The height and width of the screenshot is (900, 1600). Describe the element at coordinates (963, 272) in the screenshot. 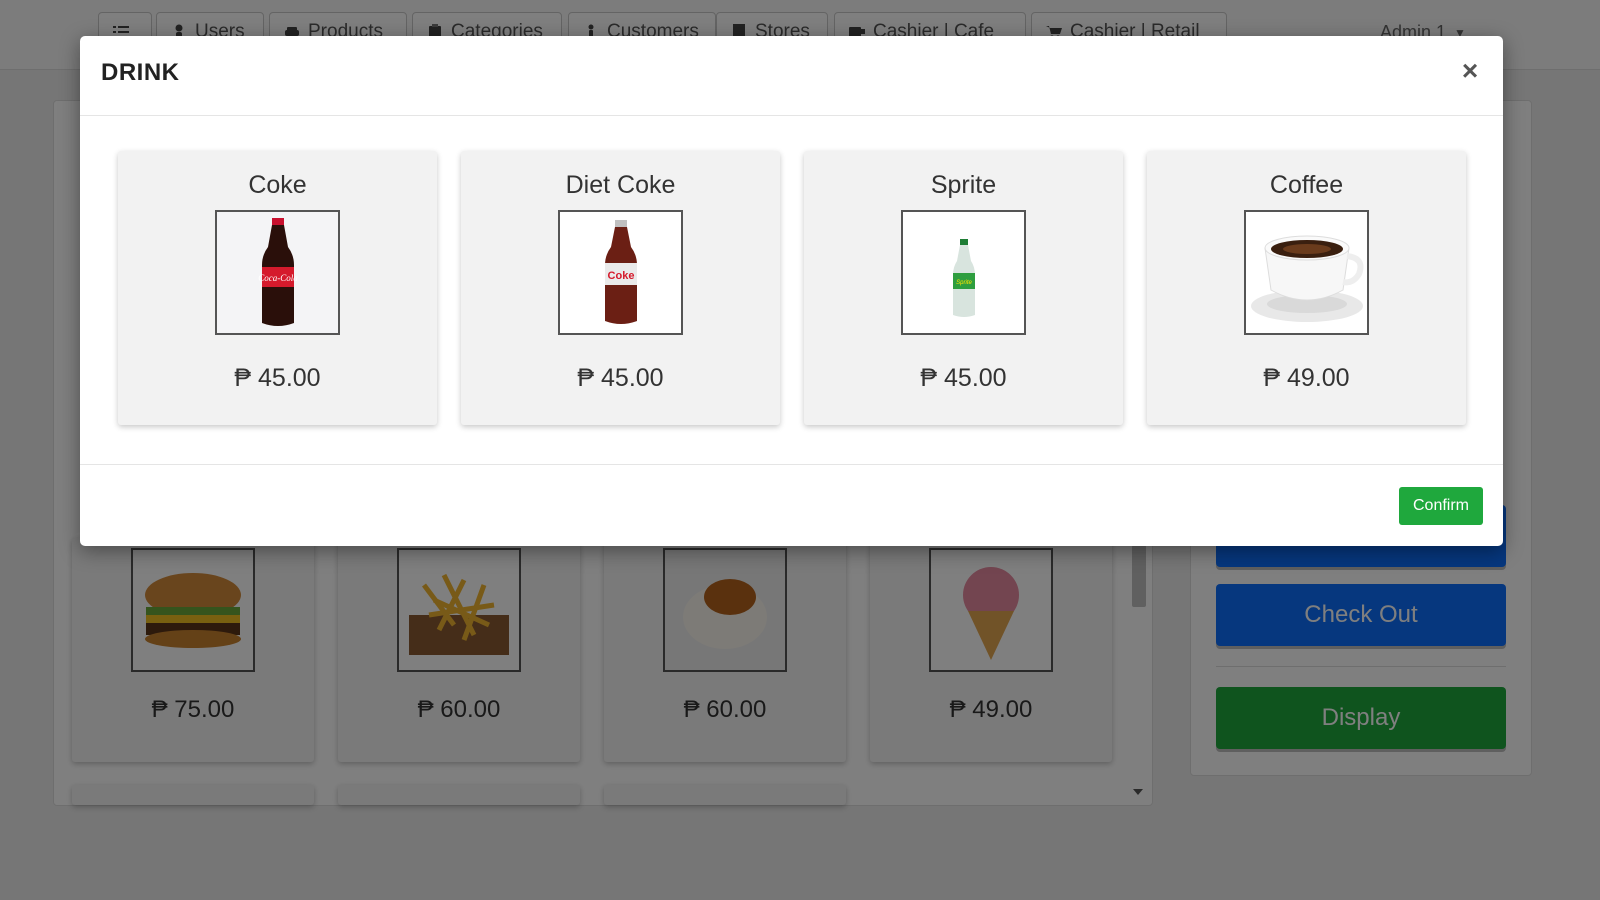

I see `sprite-bottle-image: Sprite` at that location.